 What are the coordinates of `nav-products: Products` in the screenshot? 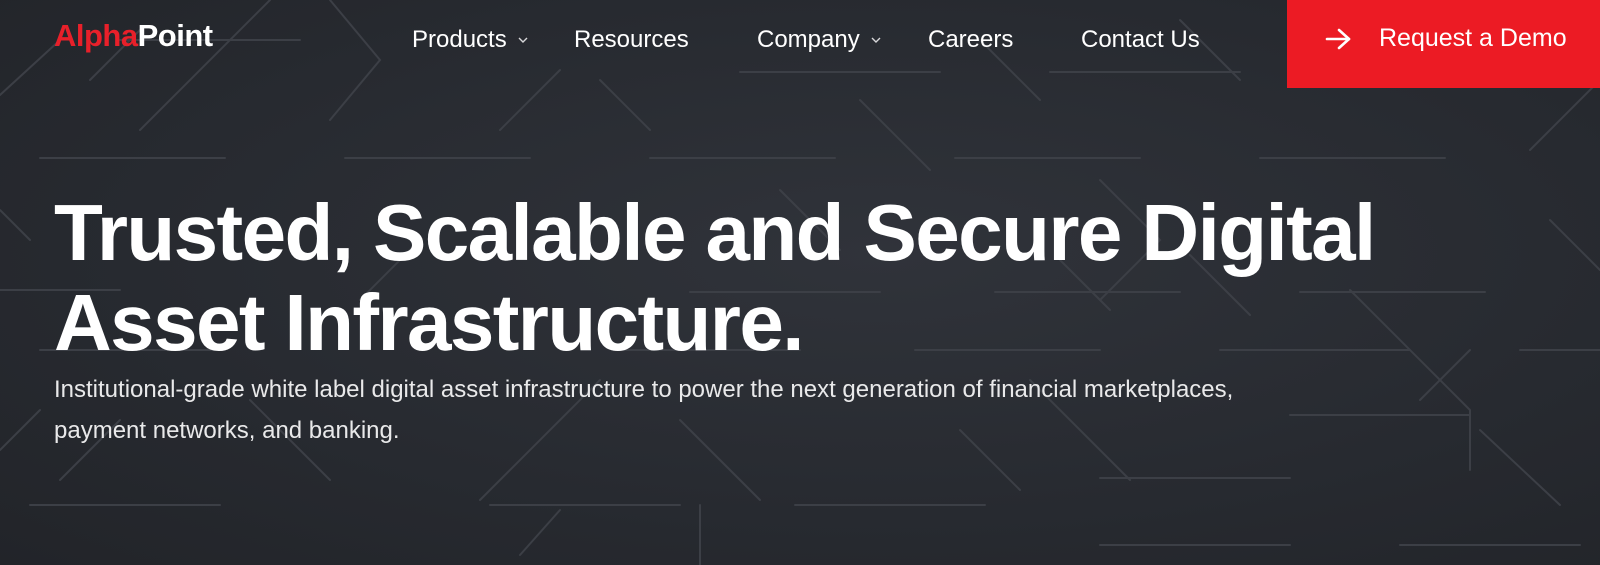 It's located at (470, 40).